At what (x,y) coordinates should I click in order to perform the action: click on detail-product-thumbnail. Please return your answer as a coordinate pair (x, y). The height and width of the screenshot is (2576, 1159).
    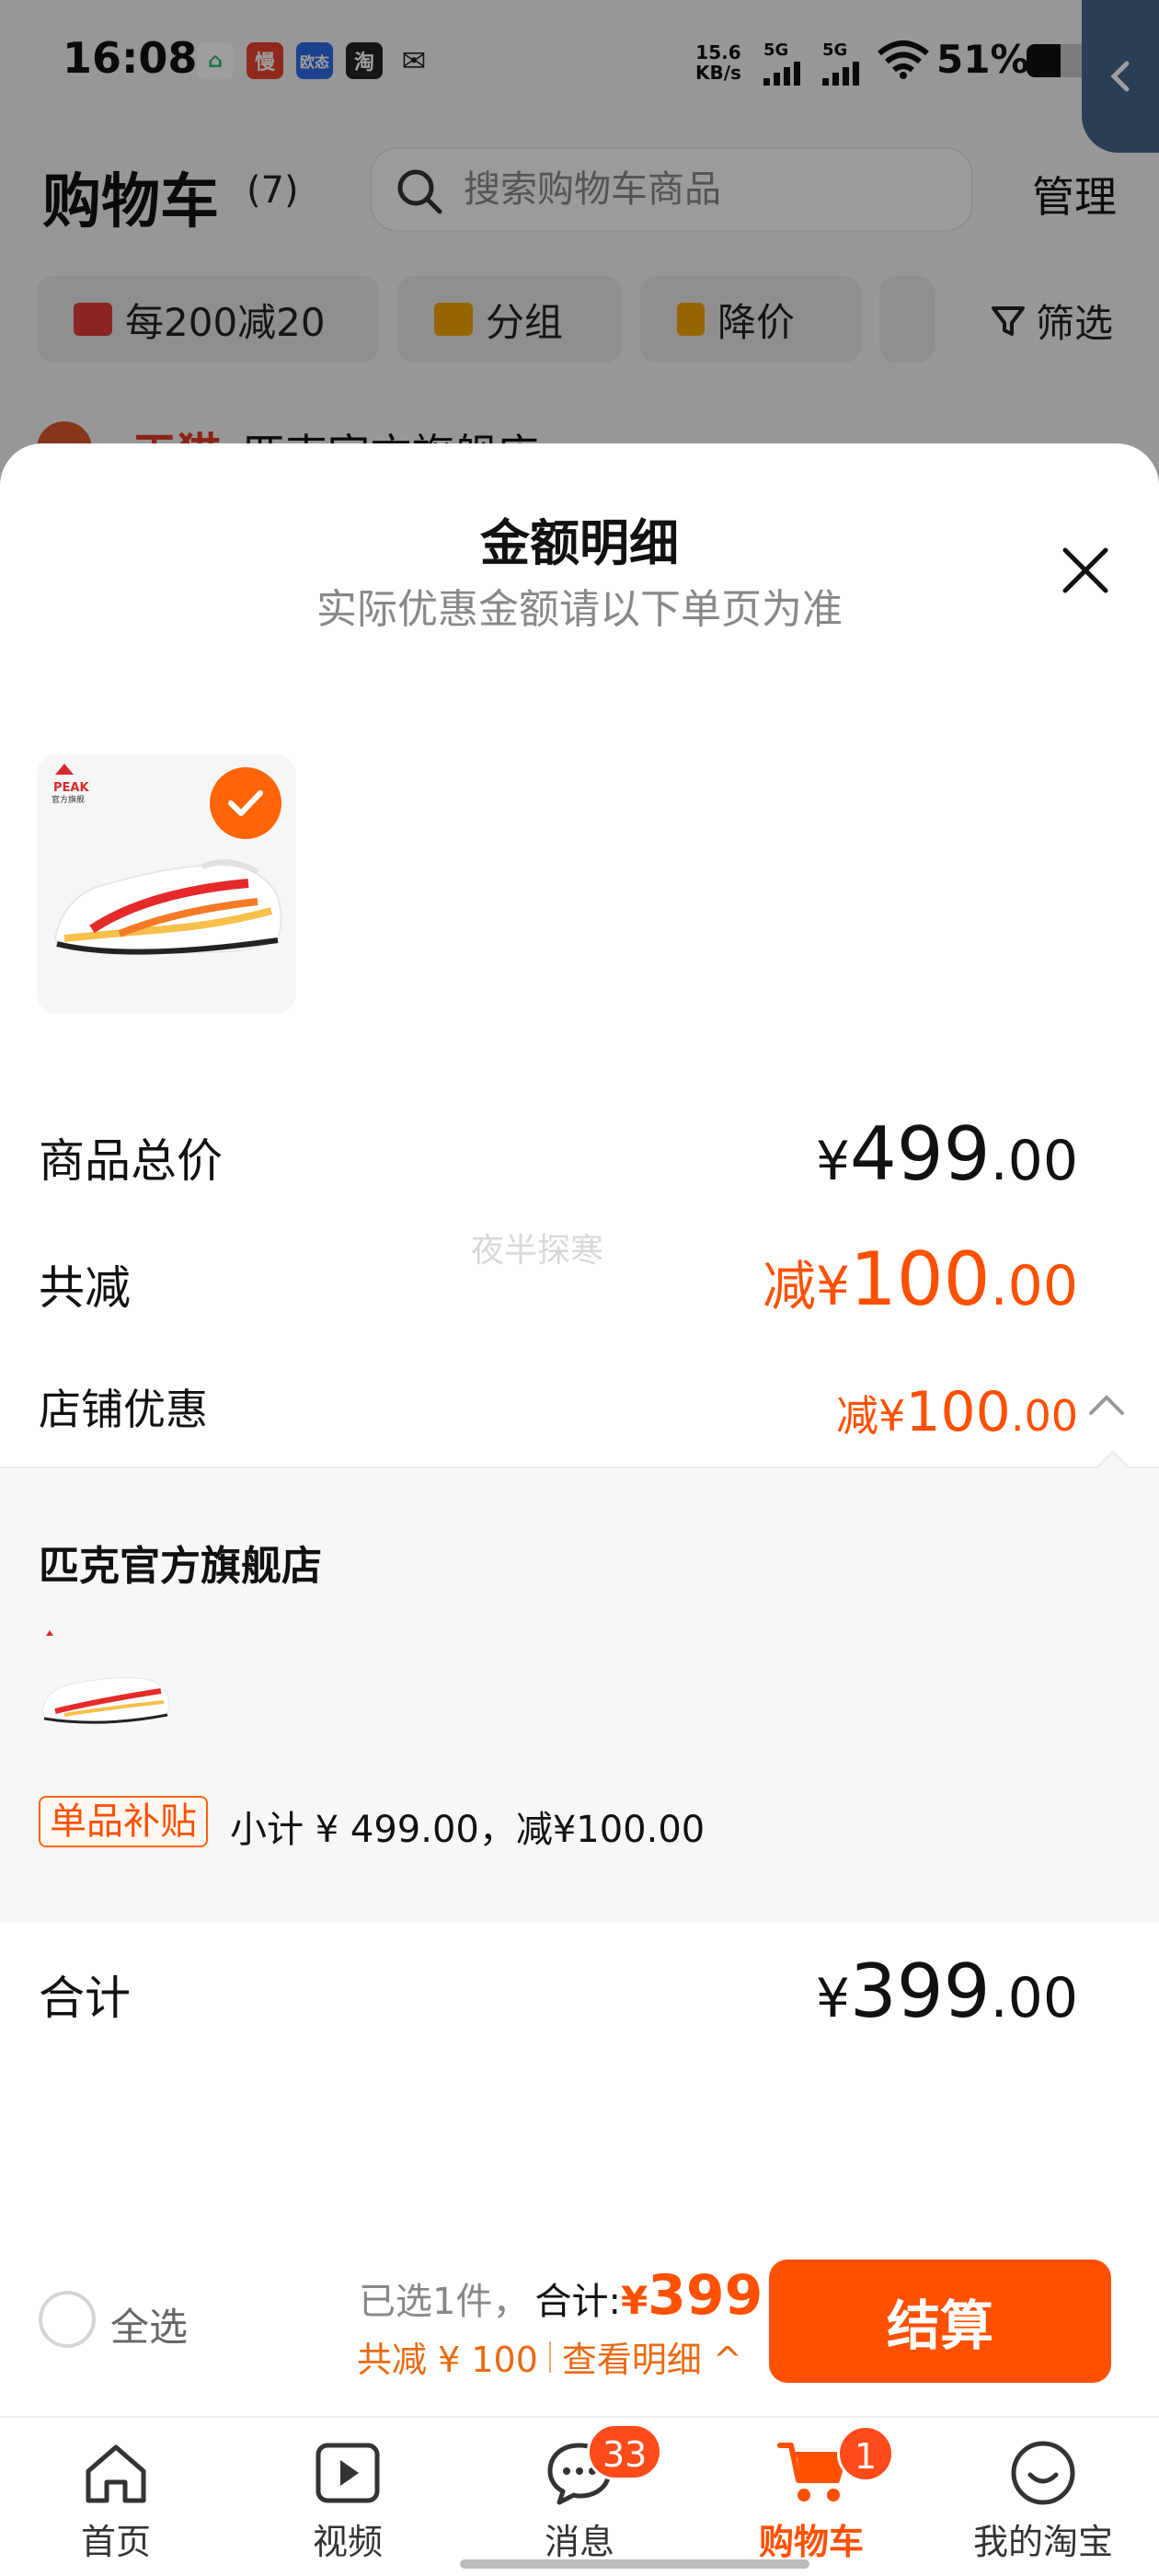
    Looking at the image, I should click on (105, 1677).